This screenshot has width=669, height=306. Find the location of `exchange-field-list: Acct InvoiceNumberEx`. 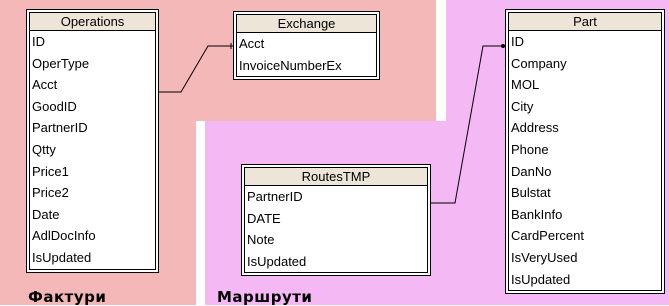

exchange-field-list: Acct InvoiceNumberEx is located at coordinates (306, 54).